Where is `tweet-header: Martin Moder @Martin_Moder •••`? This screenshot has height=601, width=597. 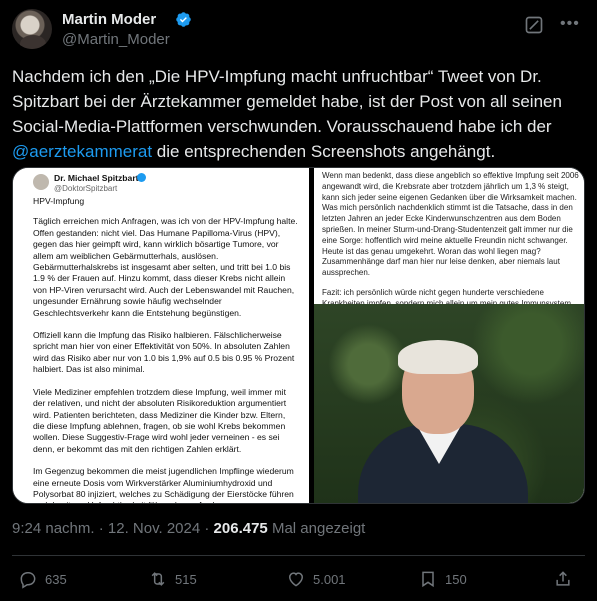
tweet-header: Martin Moder @Martin_Moder ••• is located at coordinates (298, 31).